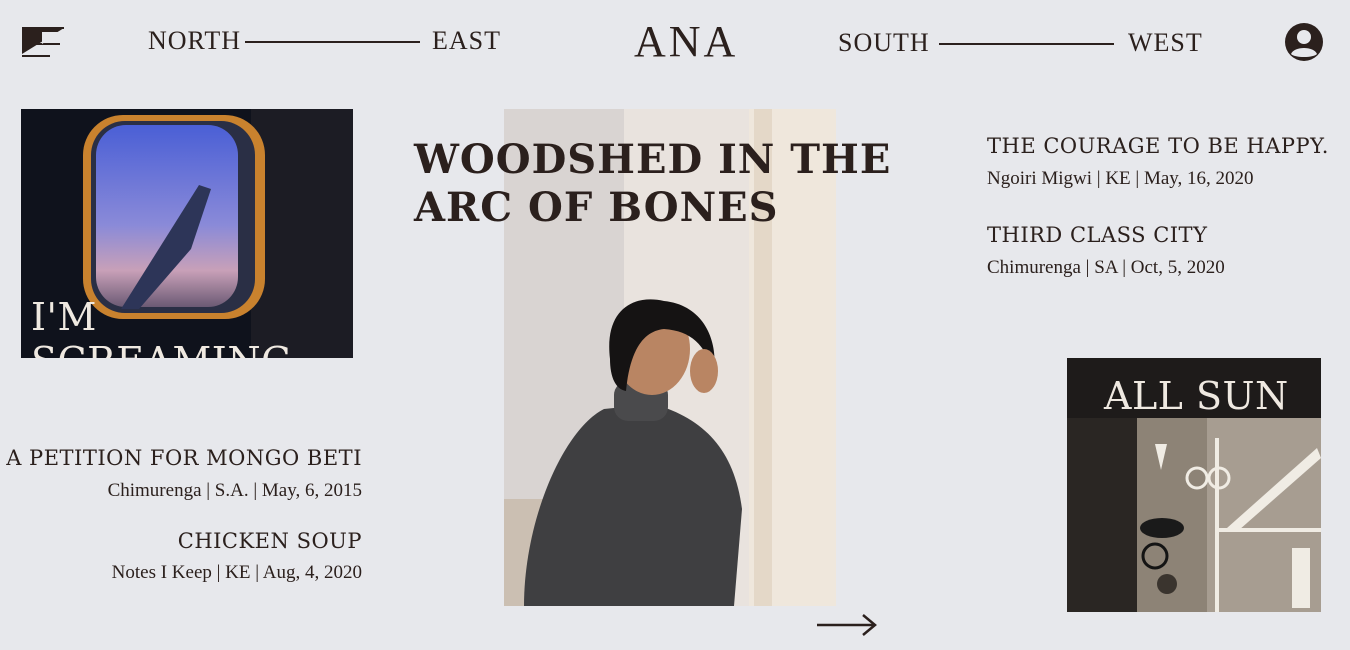 This screenshot has width=1350, height=650. What do you see at coordinates (236, 572) in the screenshot?
I see `article-meta: Notes I Keep | KE | Aug, 4, 2020` at bounding box center [236, 572].